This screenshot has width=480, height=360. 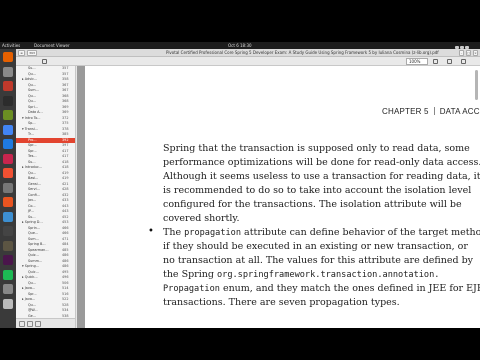 What do you see at coordinates (8, 158) in the screenshot?
I see `intellij-icon` at bounding box center [8, 158].